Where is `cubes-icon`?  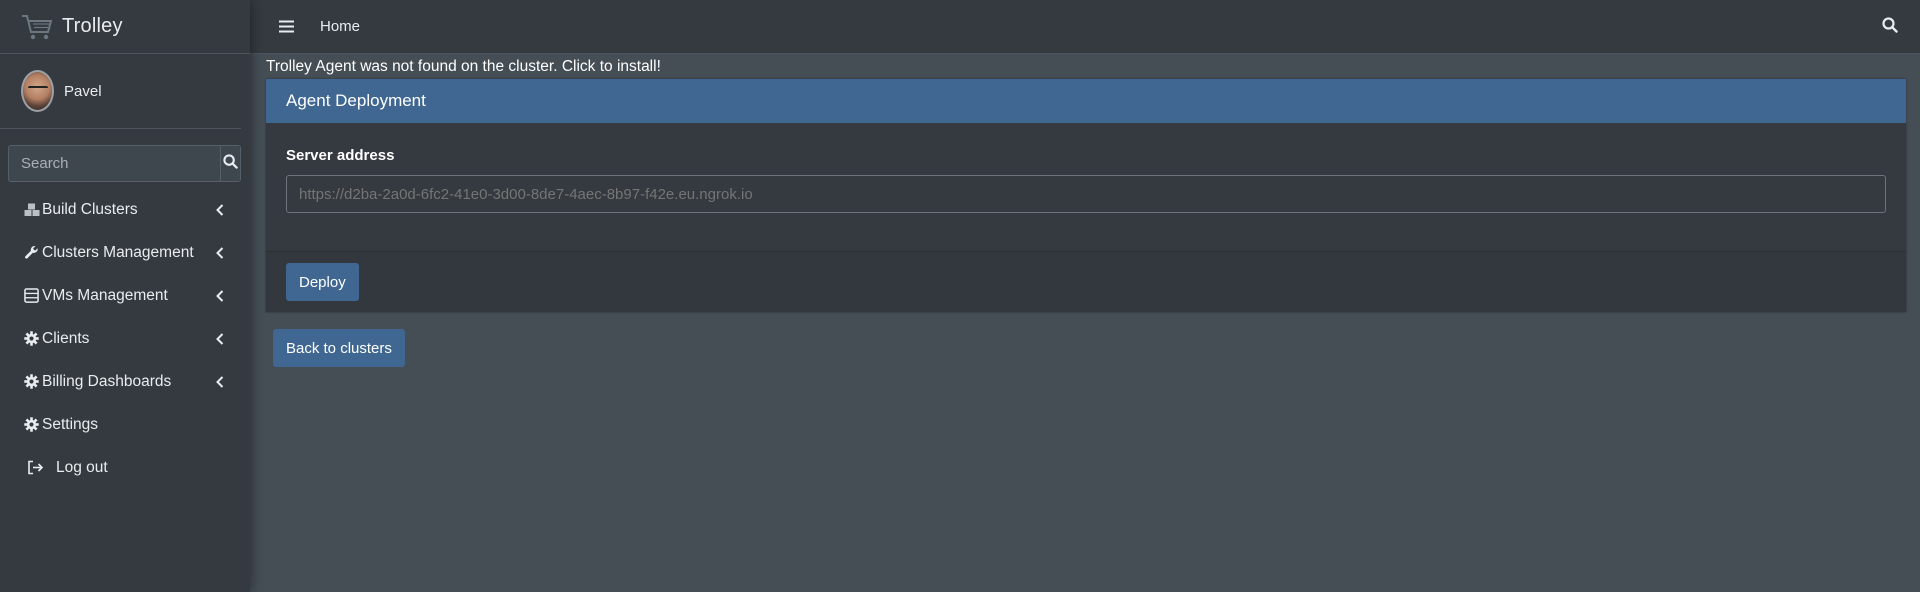 cubes-icon is located at coordinates (31, 209).